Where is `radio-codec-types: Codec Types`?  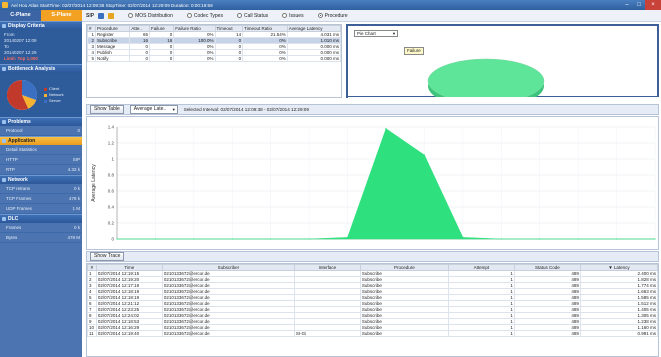 radio-codec-types: Codec Types is located at coordinates (204, 16).